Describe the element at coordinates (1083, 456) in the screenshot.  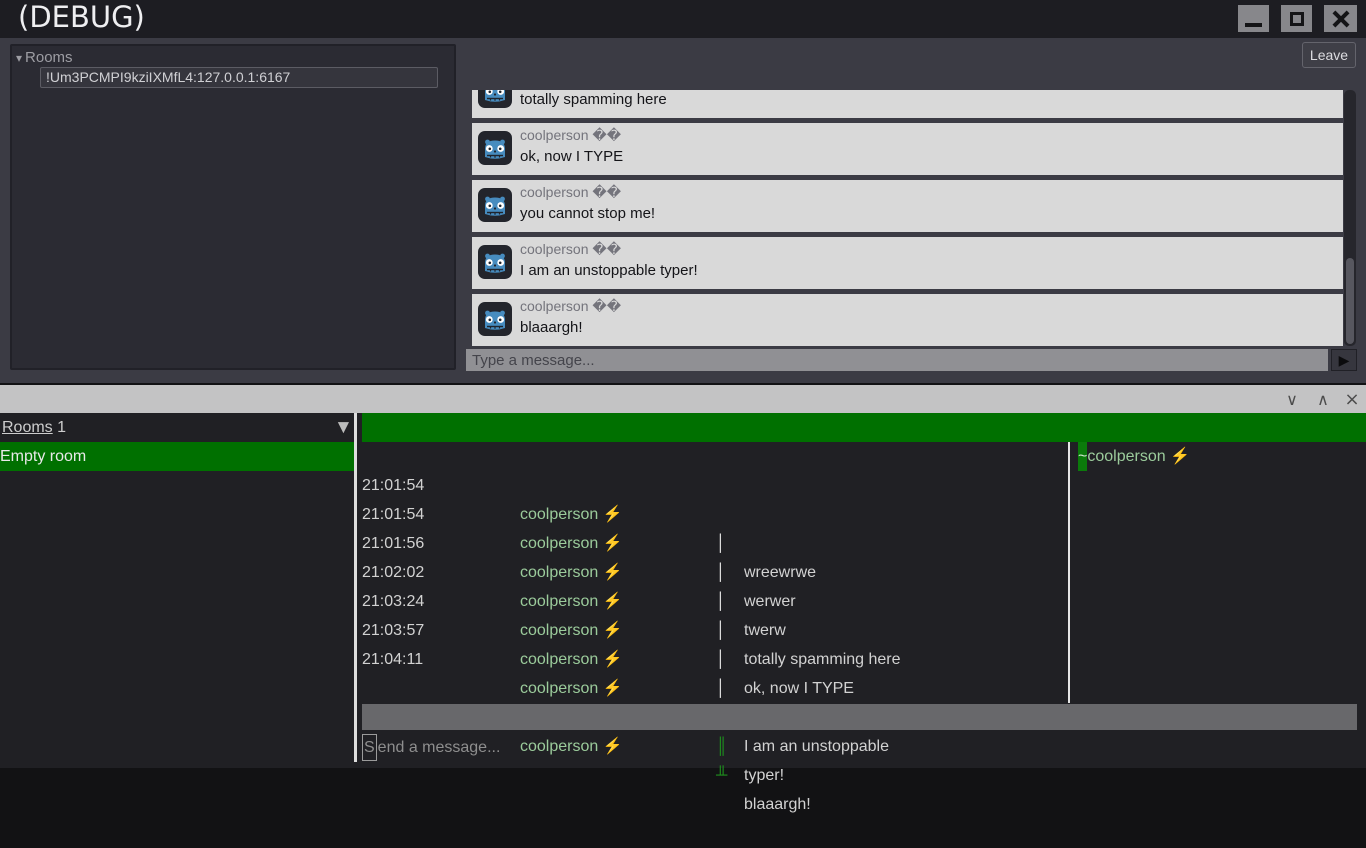
I see `user-power-sigil: ~` at that location.